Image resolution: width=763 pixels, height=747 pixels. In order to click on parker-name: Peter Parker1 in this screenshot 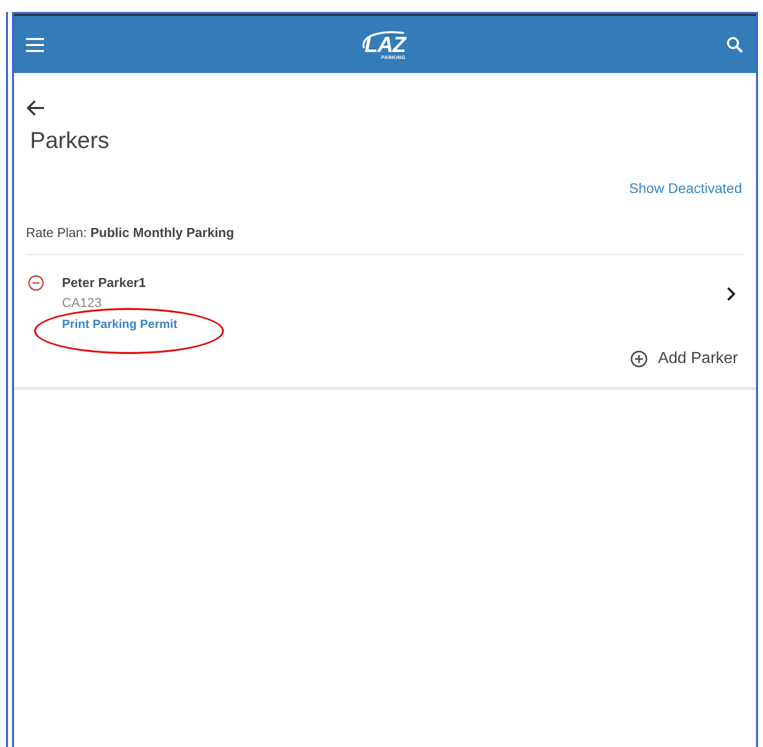, I will do `click(104, 283)`.